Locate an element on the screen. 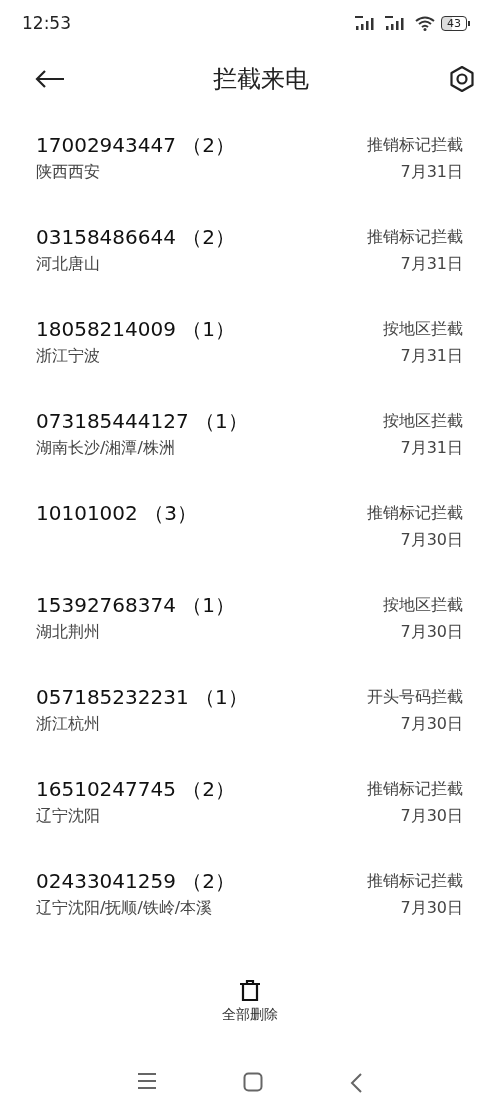 The width and height of the screenshot is (500, 1111). phone-number: 057185232231 （1） is located at coordinates (142, 697).